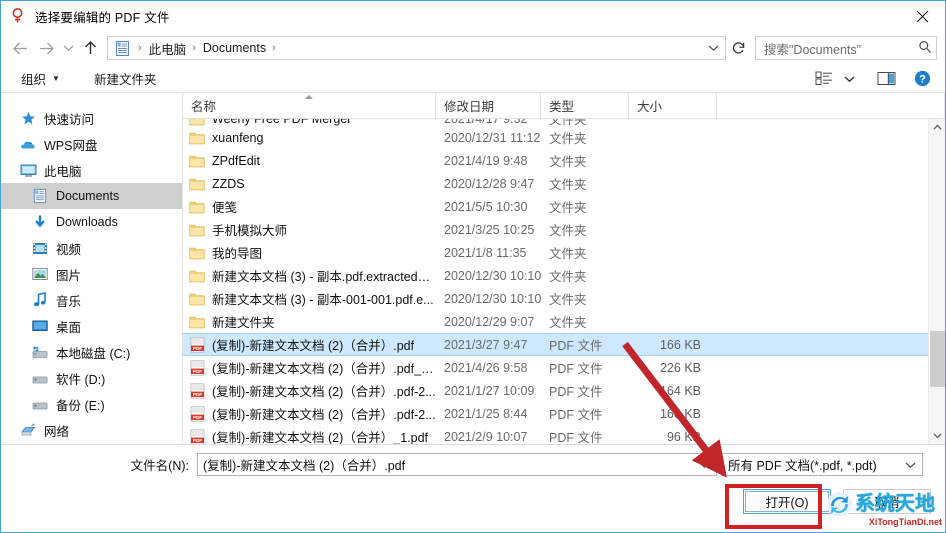 Image resolution: width=946 pixels, height=533 pixels. Describe the element at coordinates (492, 137) in the screenshot. I see `file-date-text: 2020/12/31 11:12` at that location.